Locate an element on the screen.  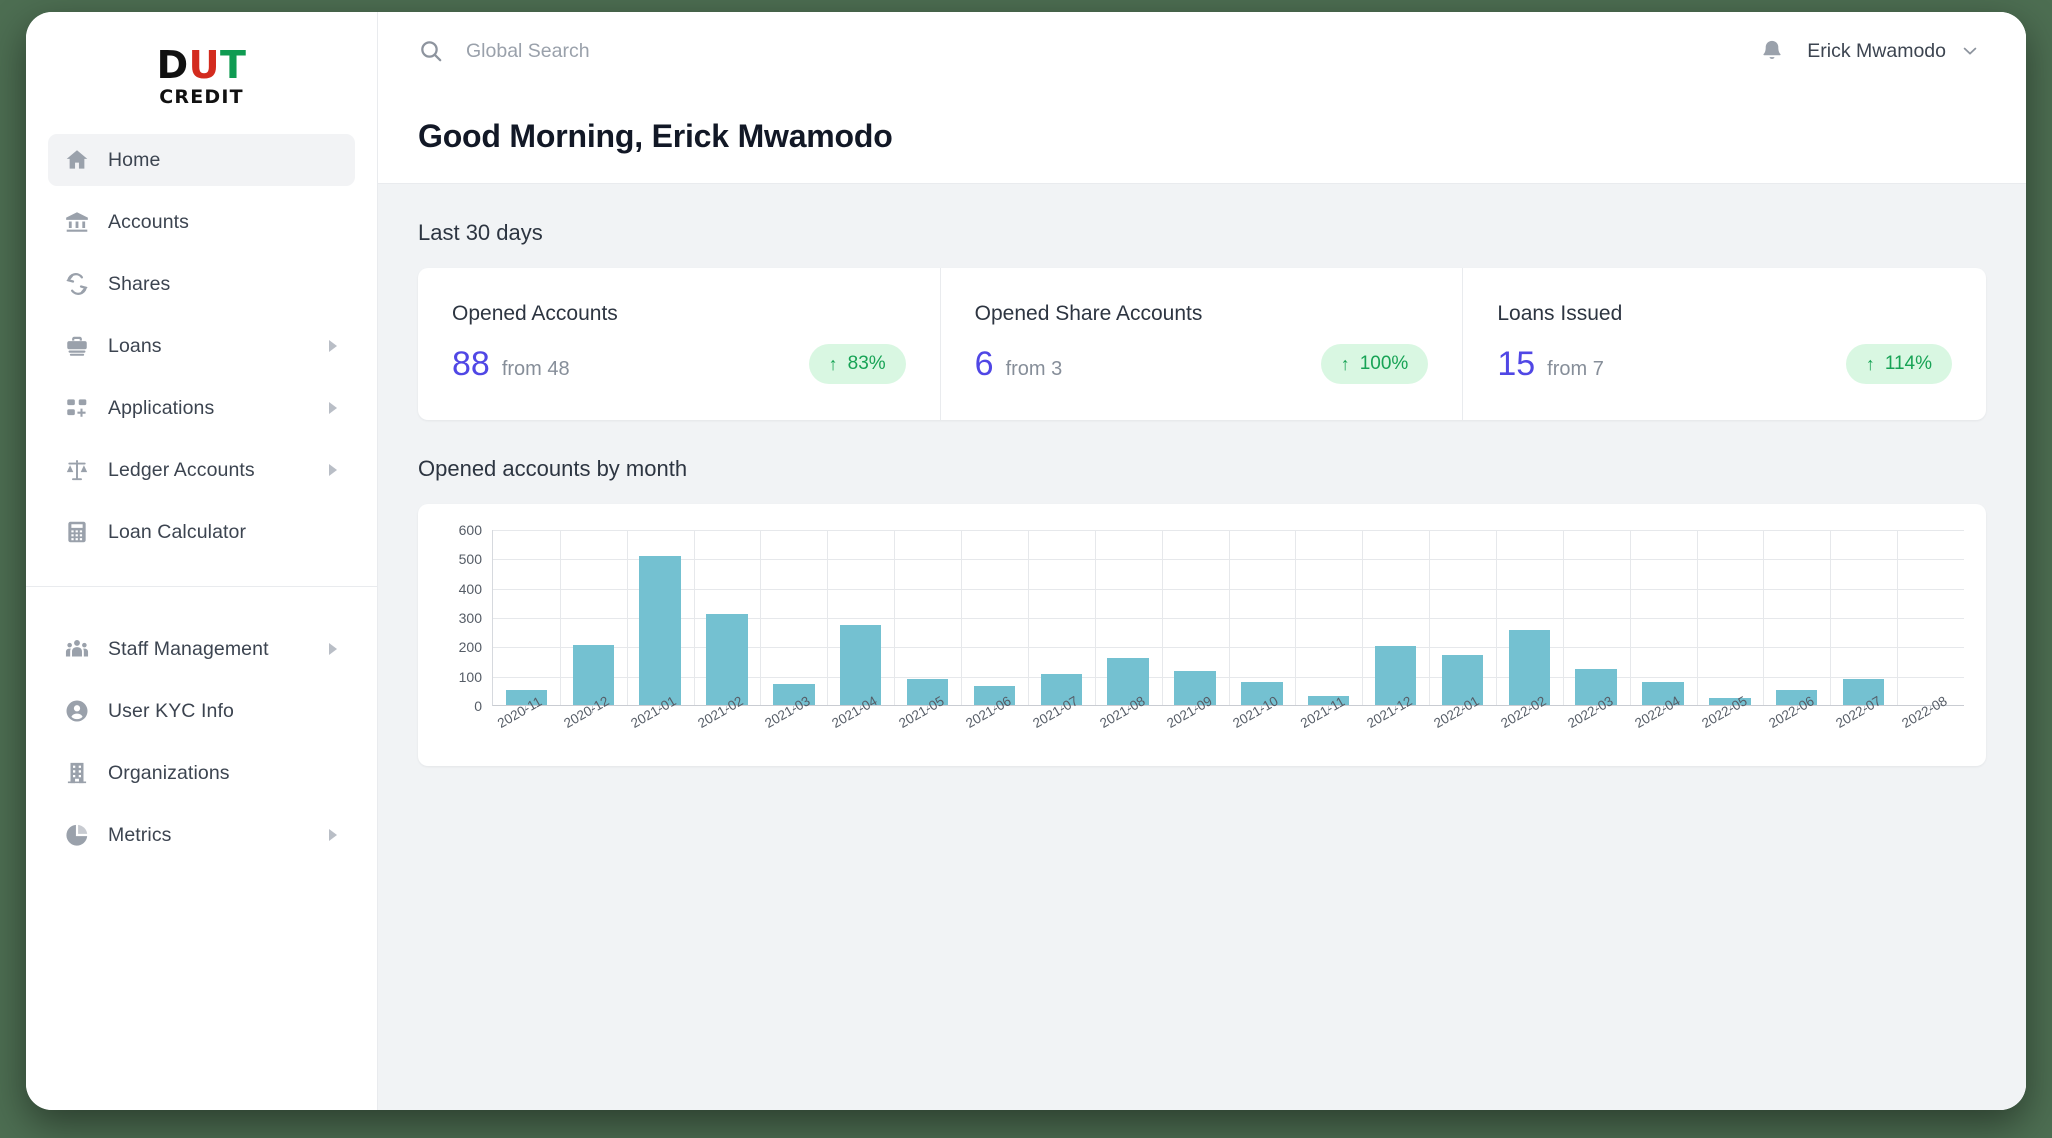
arrow-up-icon: ↑ is located at coordinates (1870, 364).